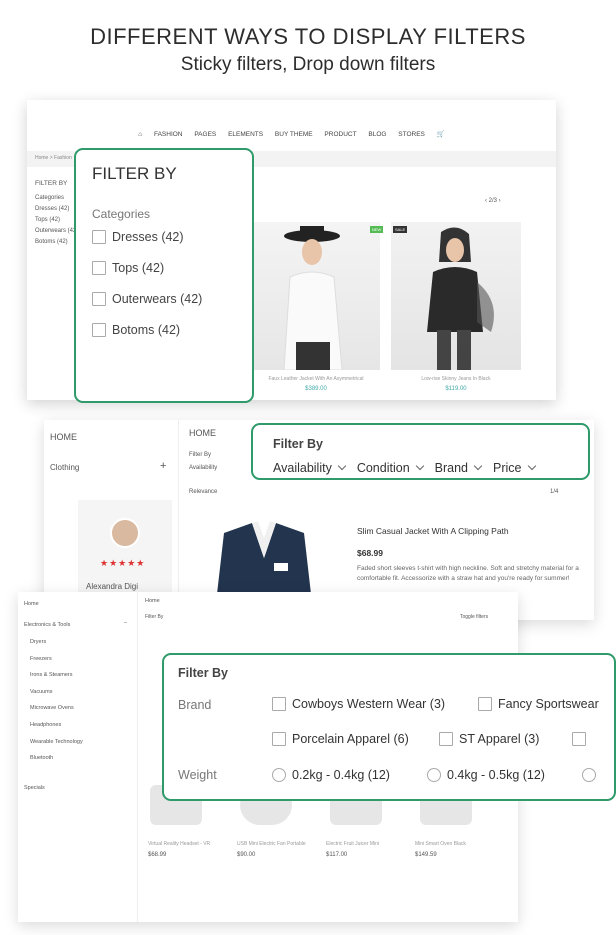 This screenshot has width=616, height=935. I want to click on left-column: HOME Clothing + ★★★★★ Alexandra Digi, so click(111, 520).